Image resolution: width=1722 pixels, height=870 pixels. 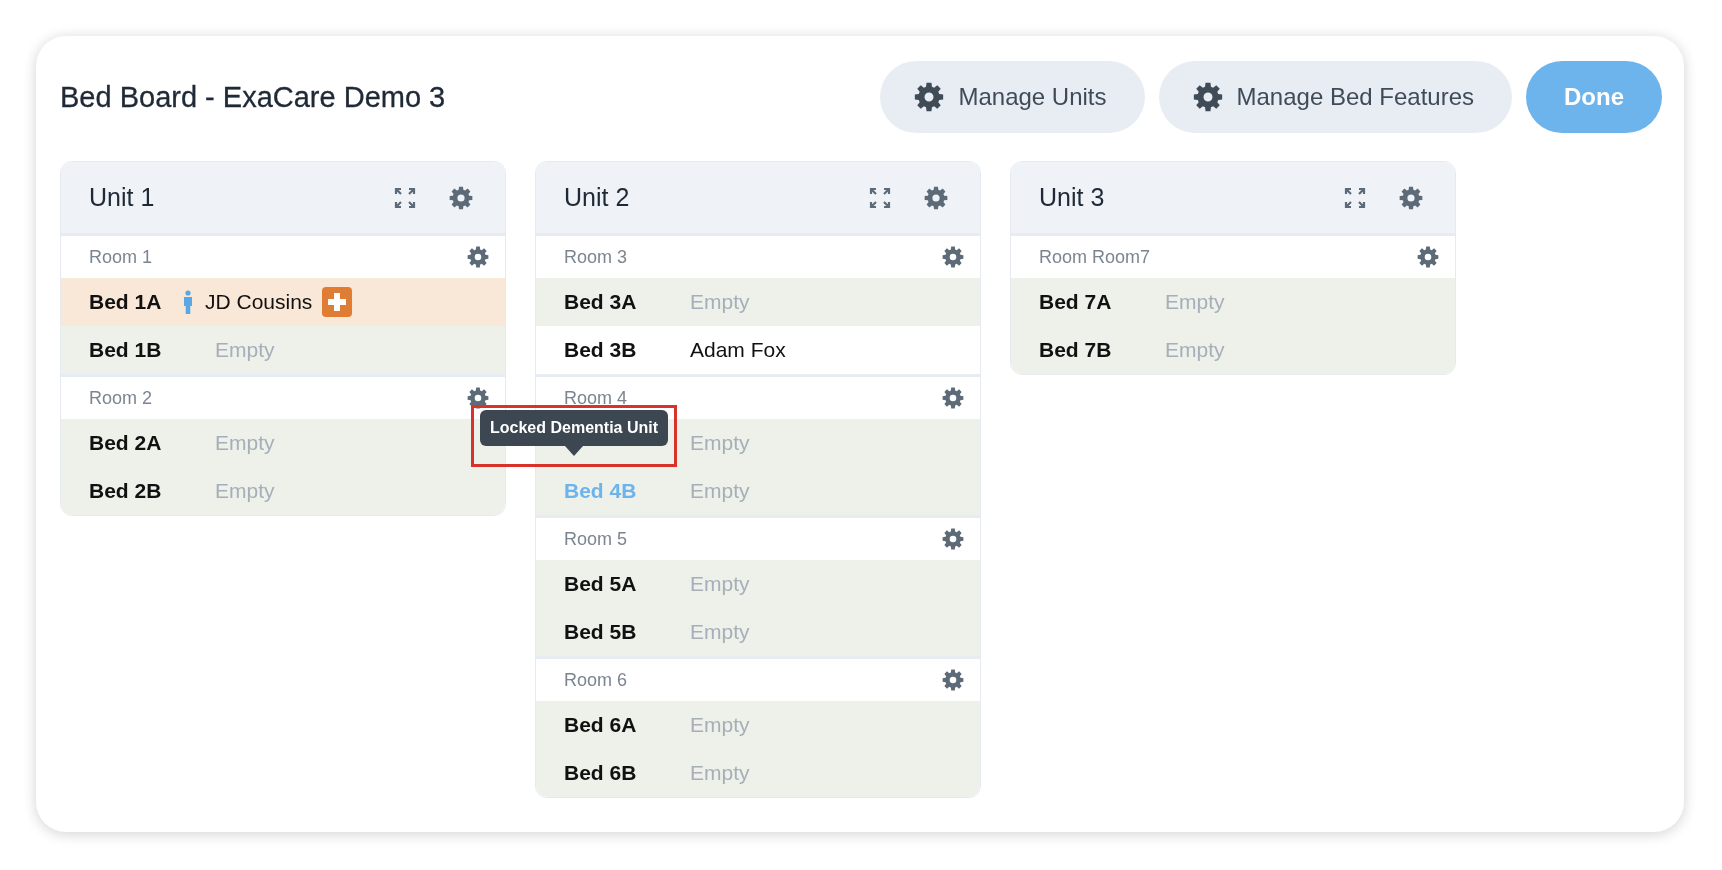 I want to click on room-name: Room 5, so click(x=596, y=539).